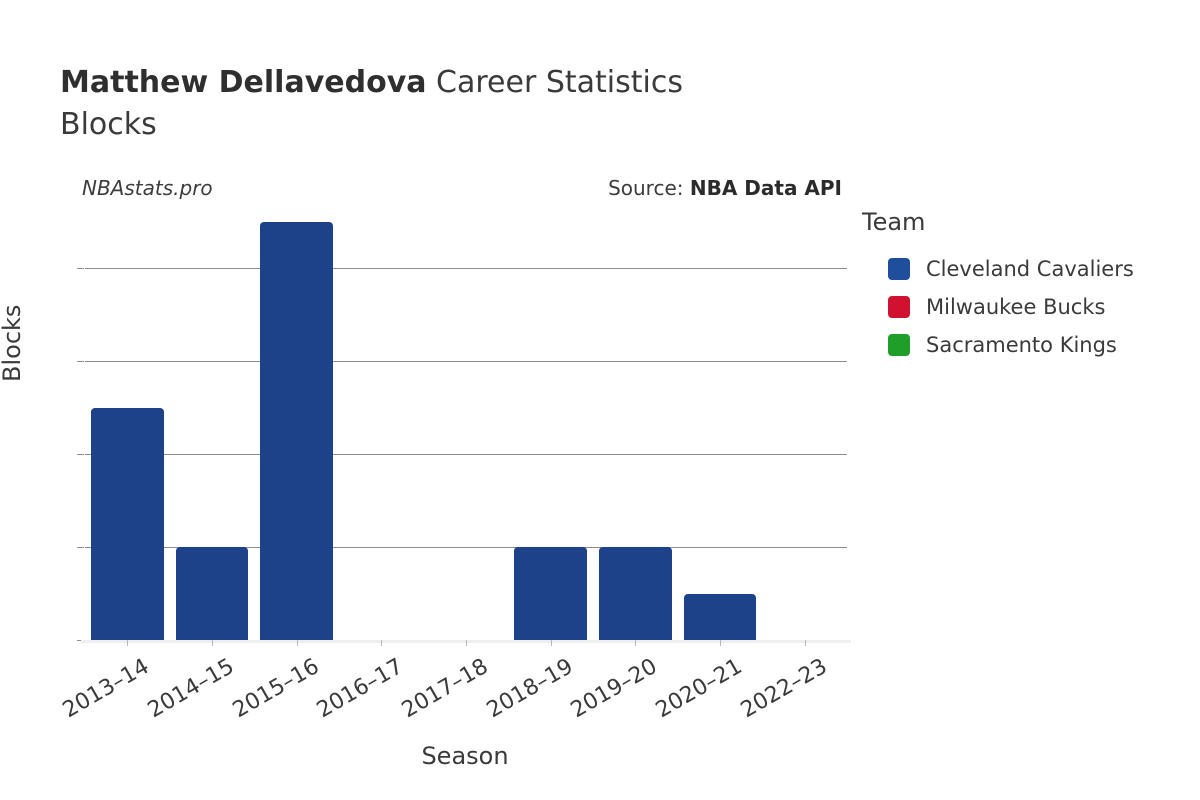  I want to click on x-tick-label: 2018–19, so click(530, 689).